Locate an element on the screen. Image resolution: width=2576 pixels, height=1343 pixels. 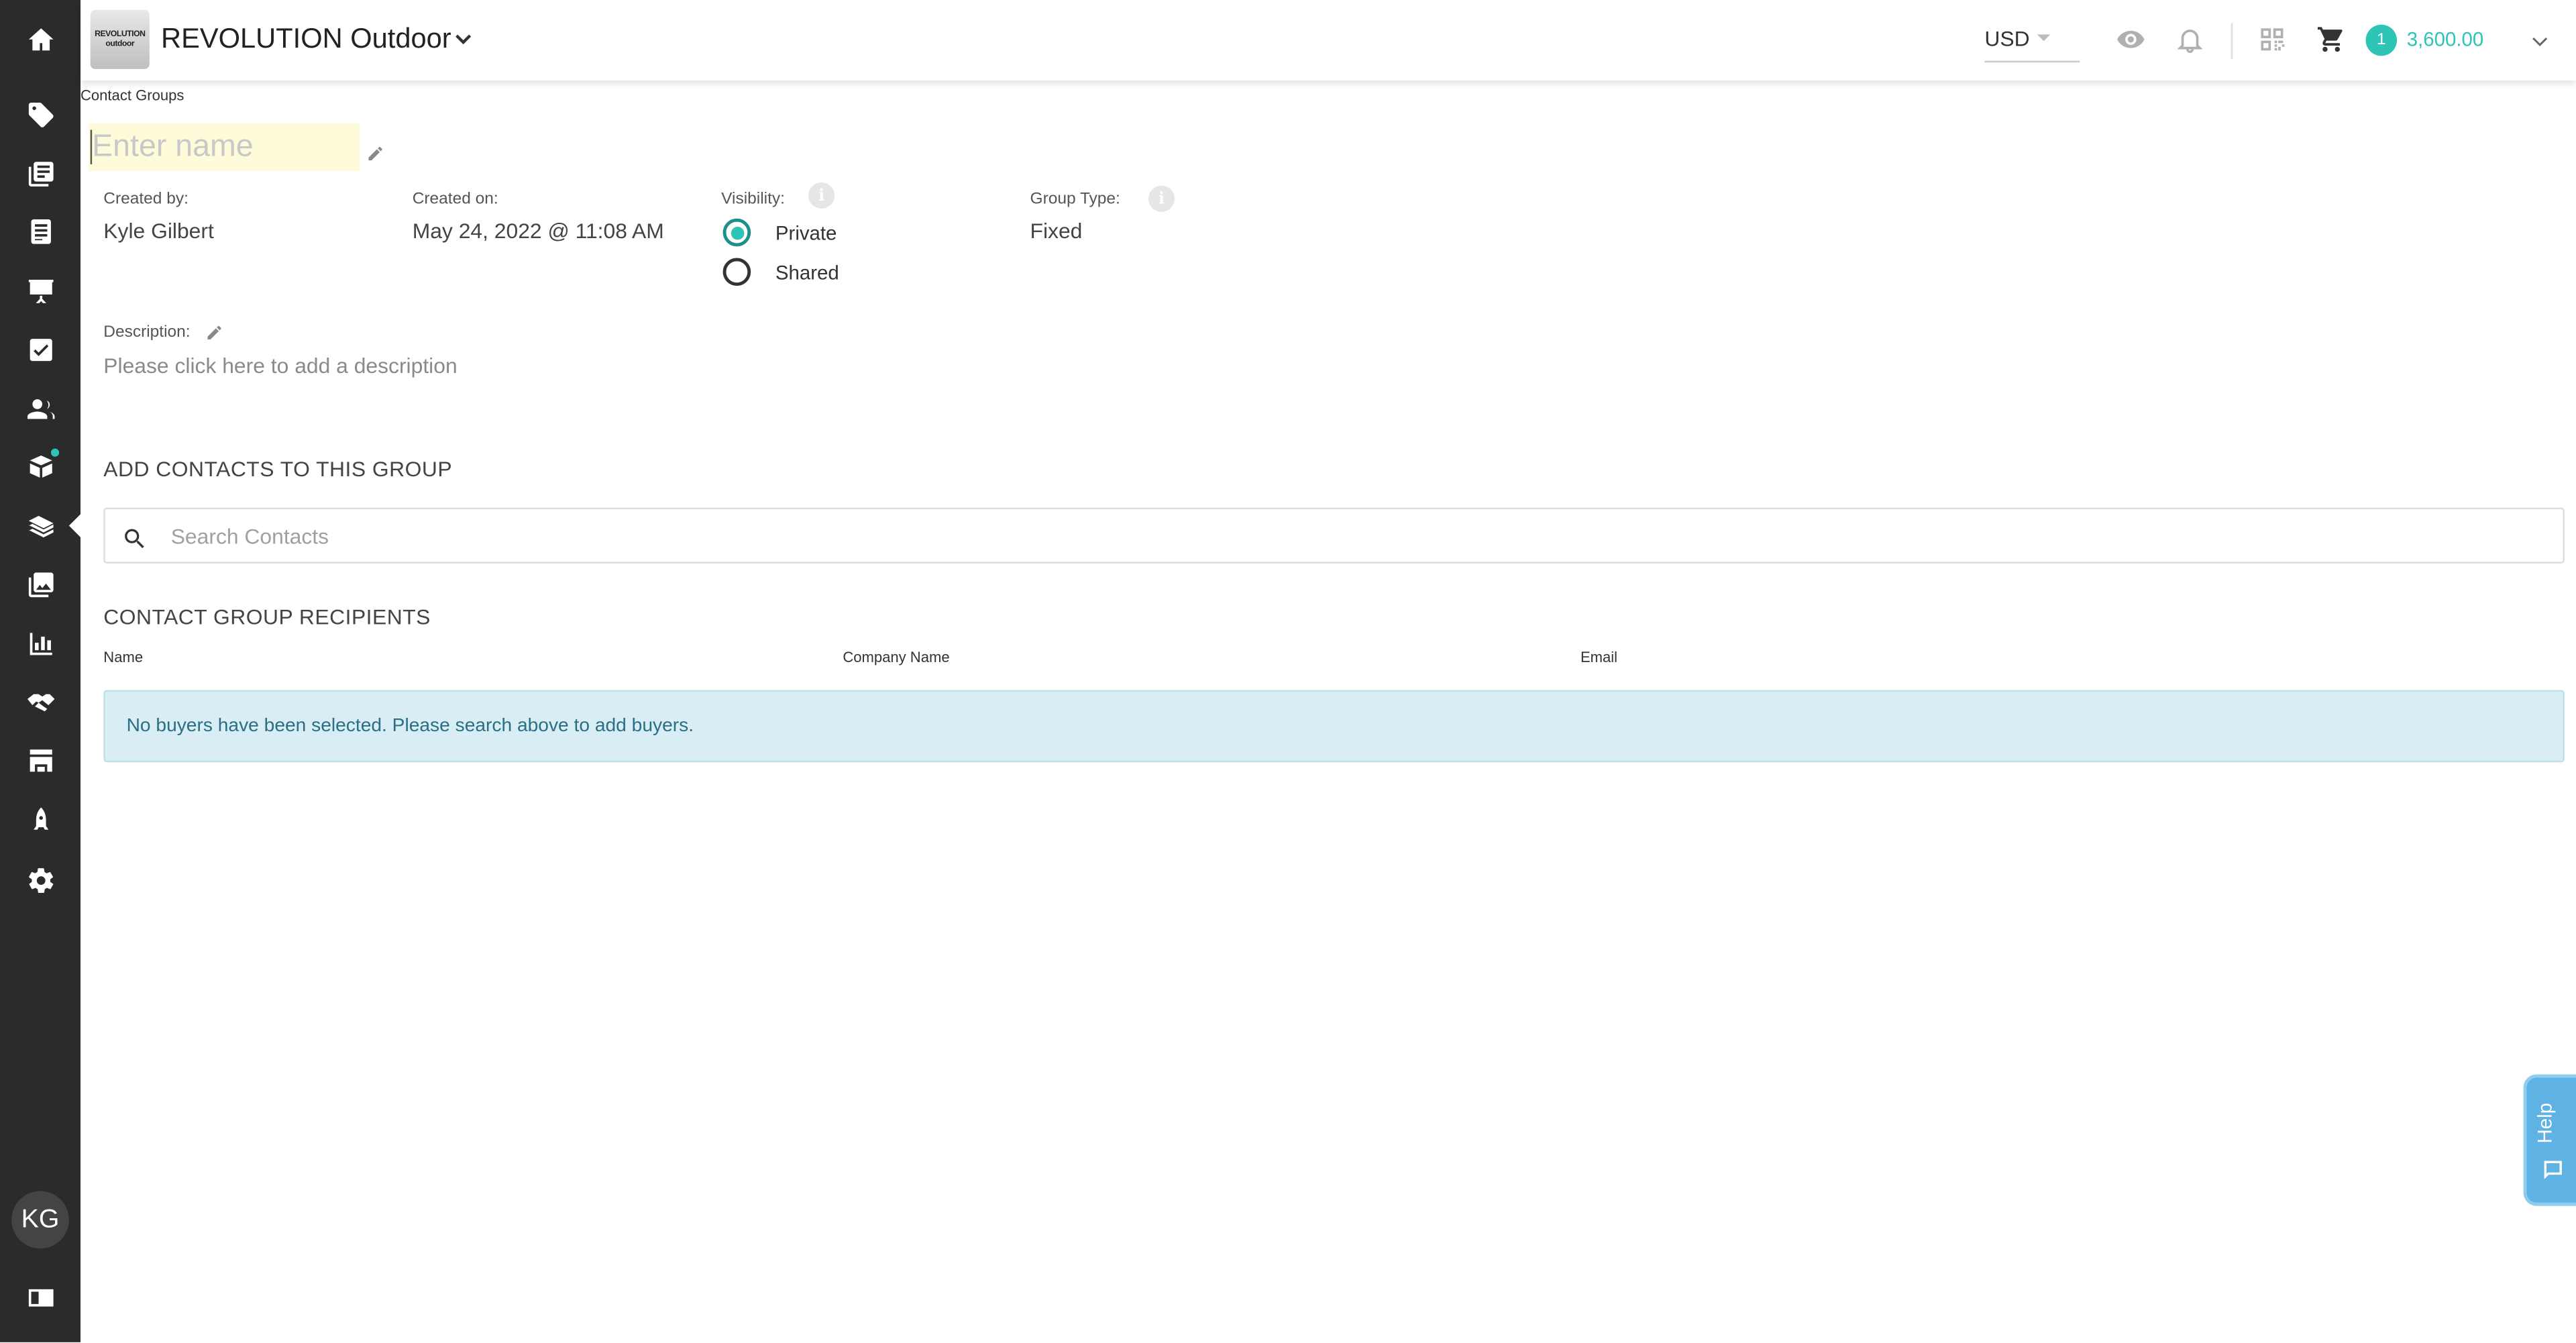
contact-search-input is located at coordinates (1320, 535).